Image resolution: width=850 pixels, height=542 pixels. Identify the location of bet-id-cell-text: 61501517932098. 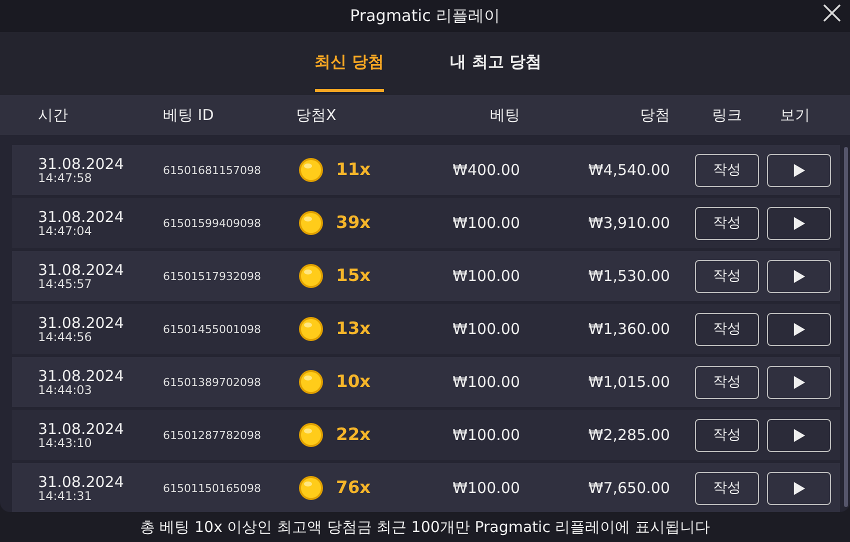
(212, 276).